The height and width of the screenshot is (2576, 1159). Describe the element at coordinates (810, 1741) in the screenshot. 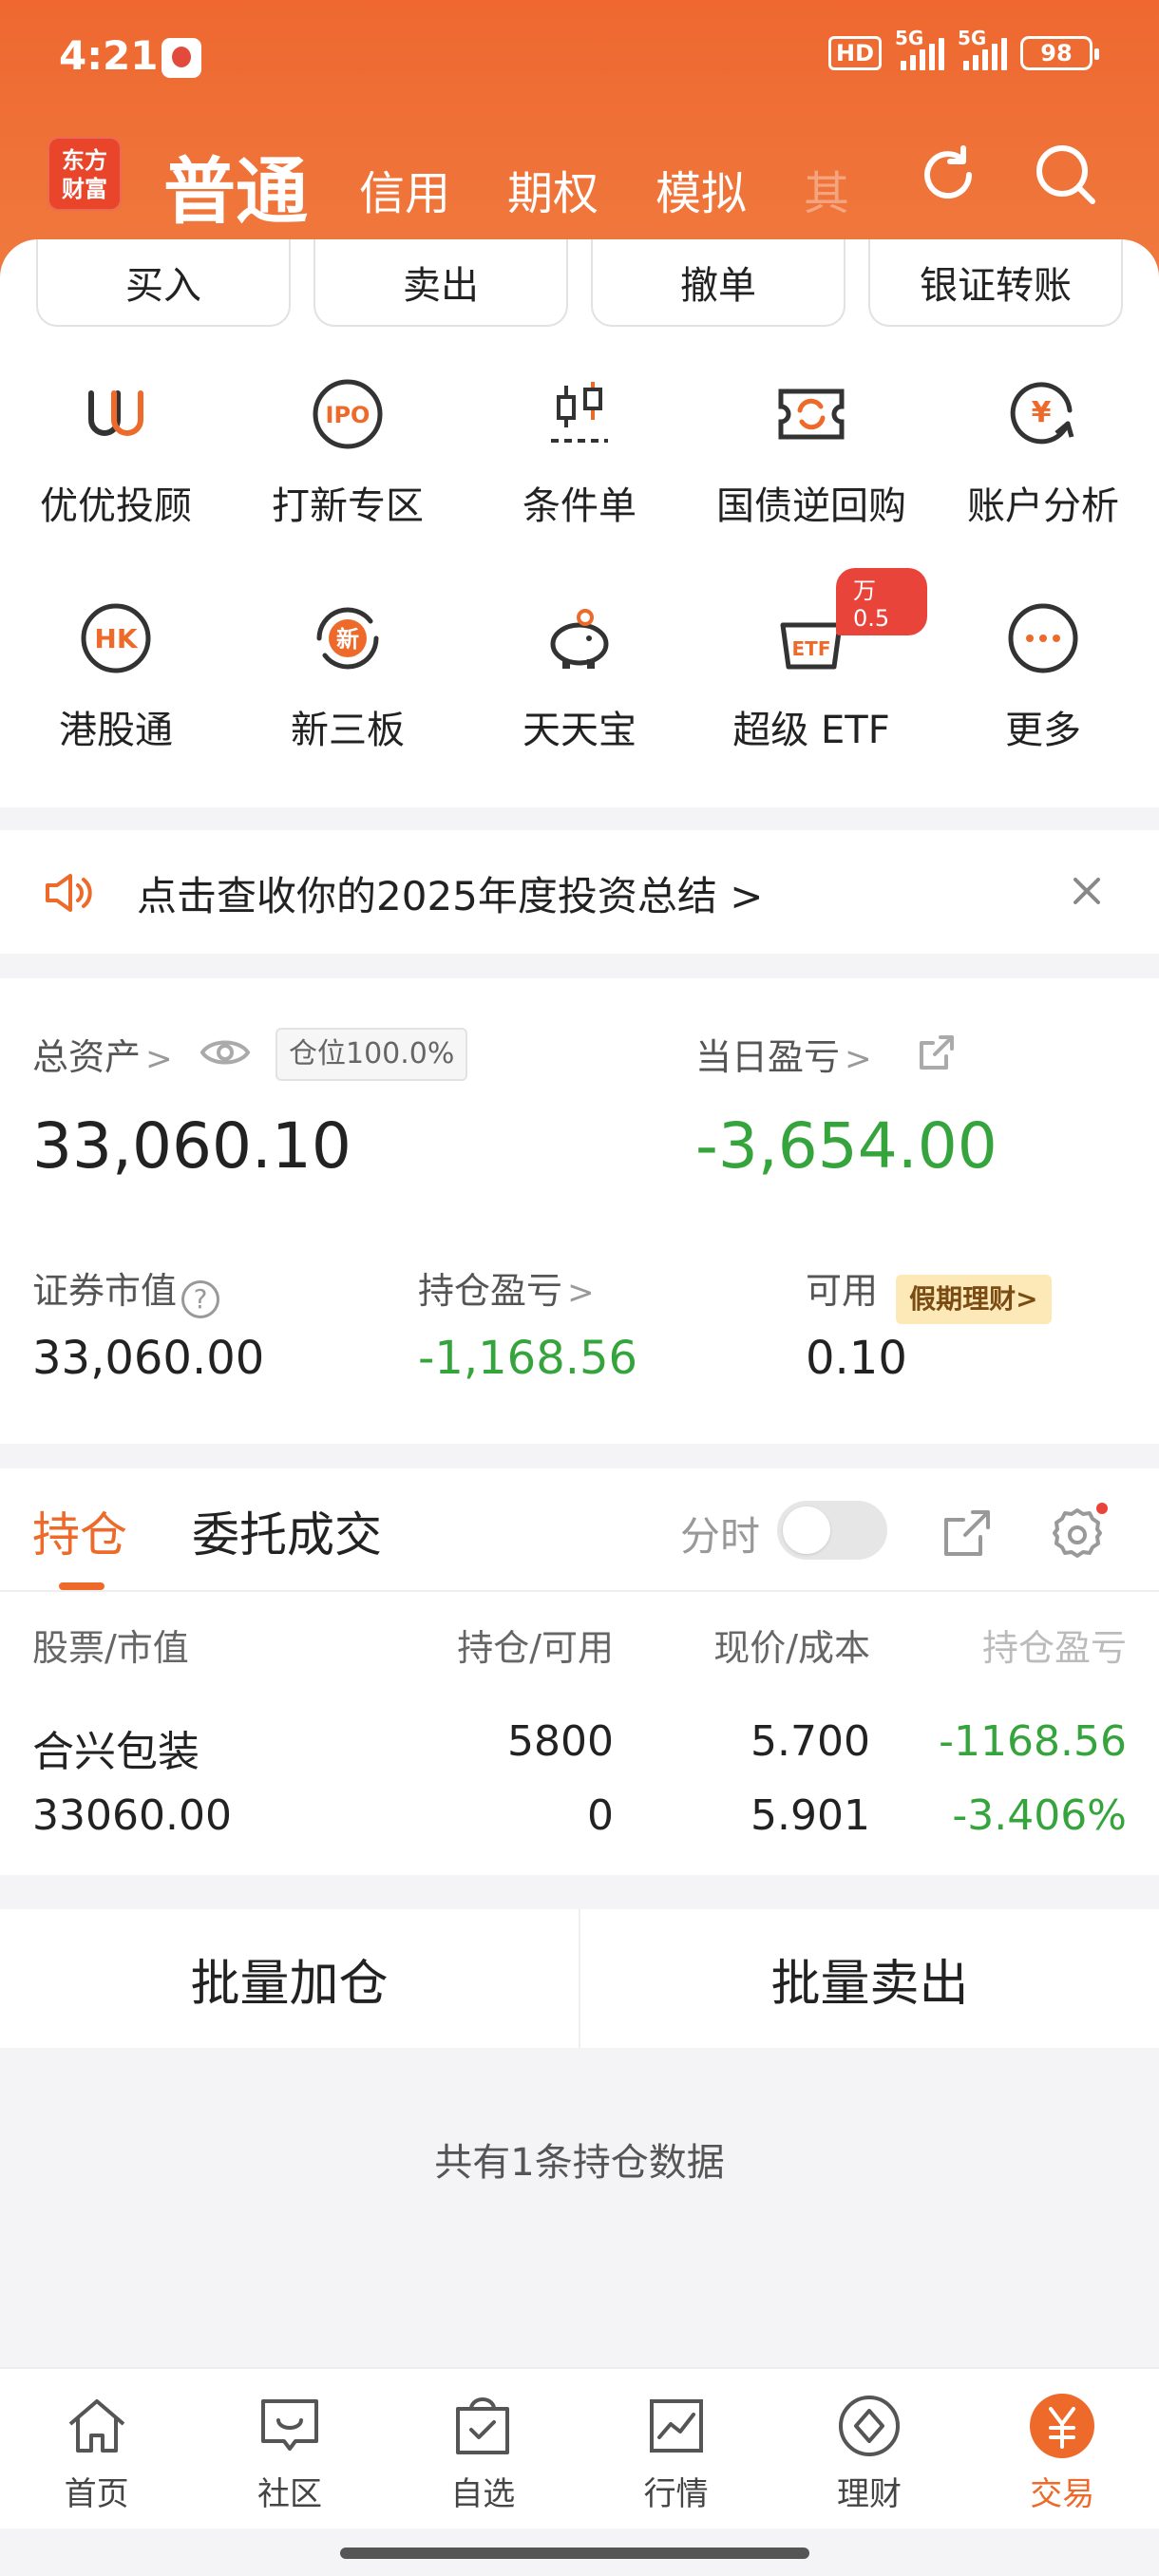

I see `current-price: 5.700` at that location.